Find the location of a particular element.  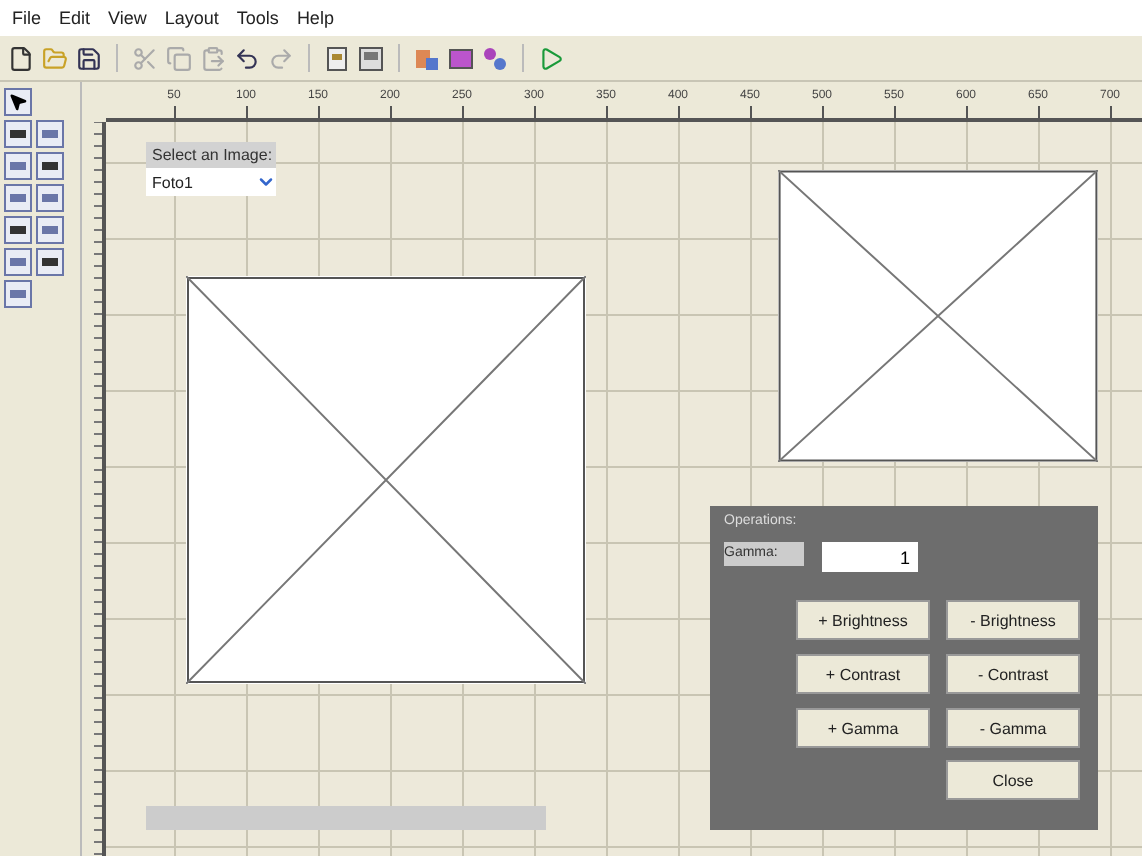

operation-button: Close is located at coordinates (1013, 780).